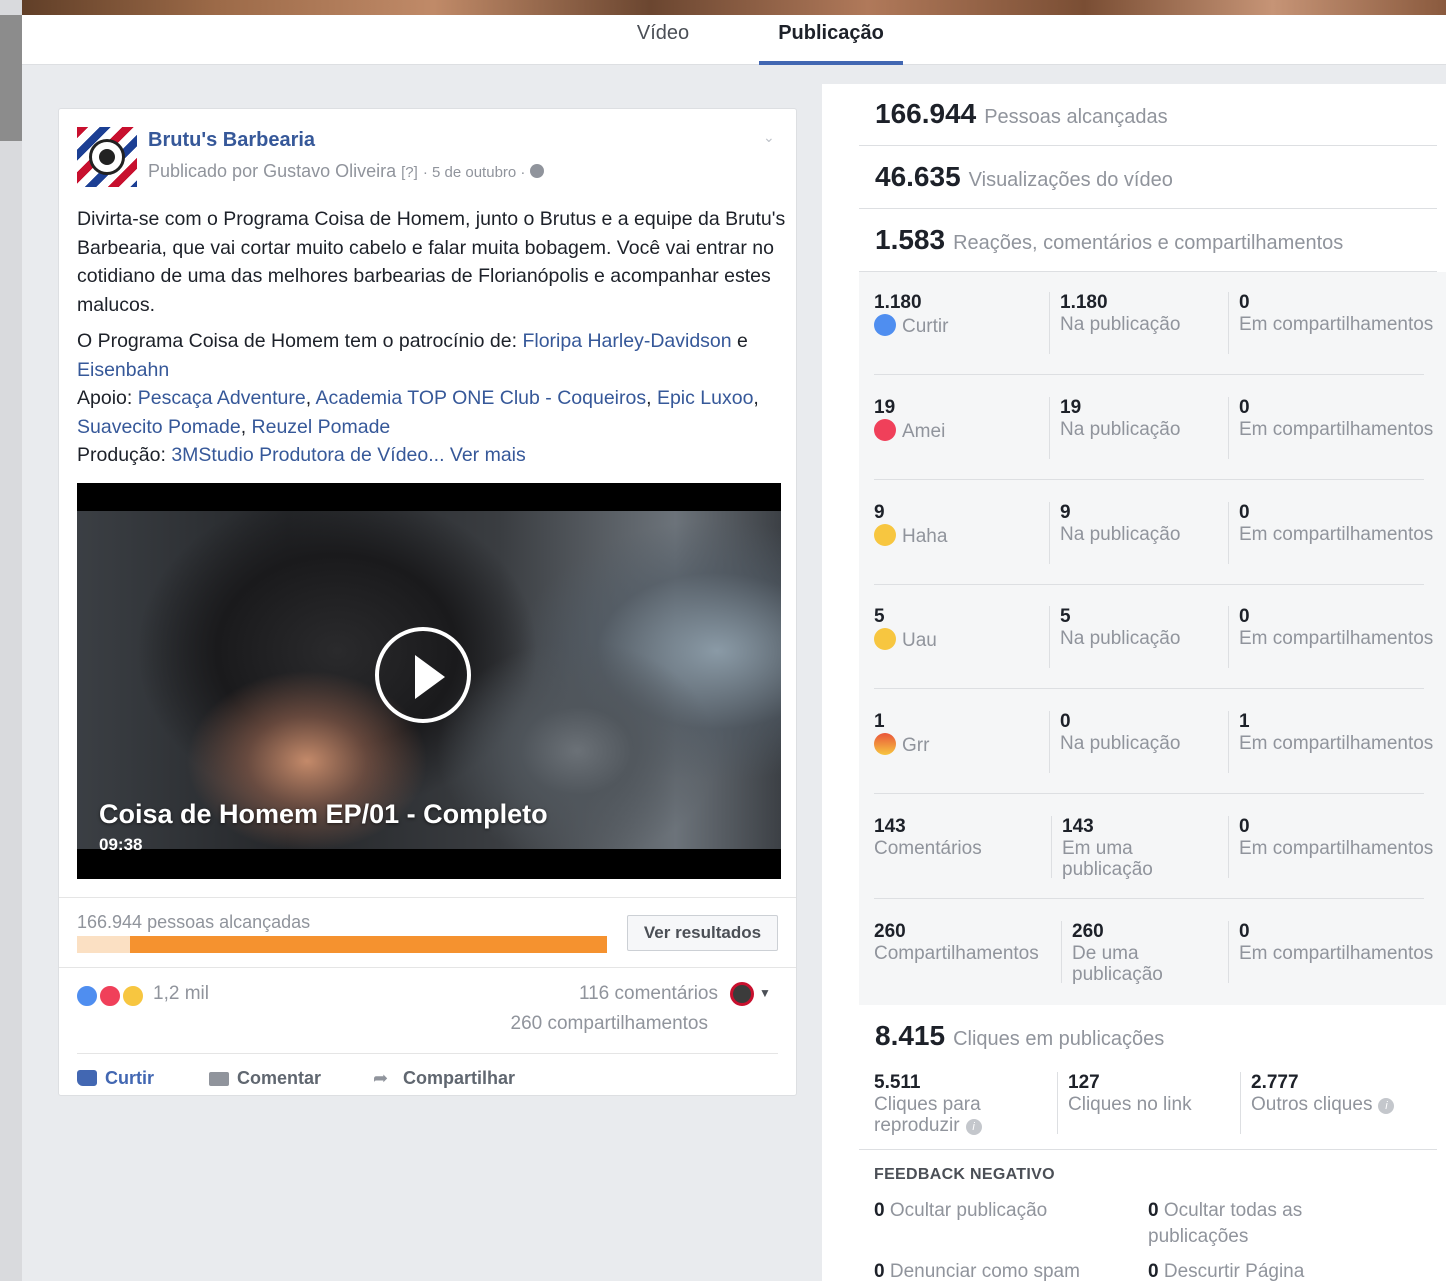 The width and height of the screenshot is (1446, 1281). What do you see at coordinates (968, 1210) in the screenshot?
I see `neg-label: Ocultar publicação` at bounding box center [968, 1210].